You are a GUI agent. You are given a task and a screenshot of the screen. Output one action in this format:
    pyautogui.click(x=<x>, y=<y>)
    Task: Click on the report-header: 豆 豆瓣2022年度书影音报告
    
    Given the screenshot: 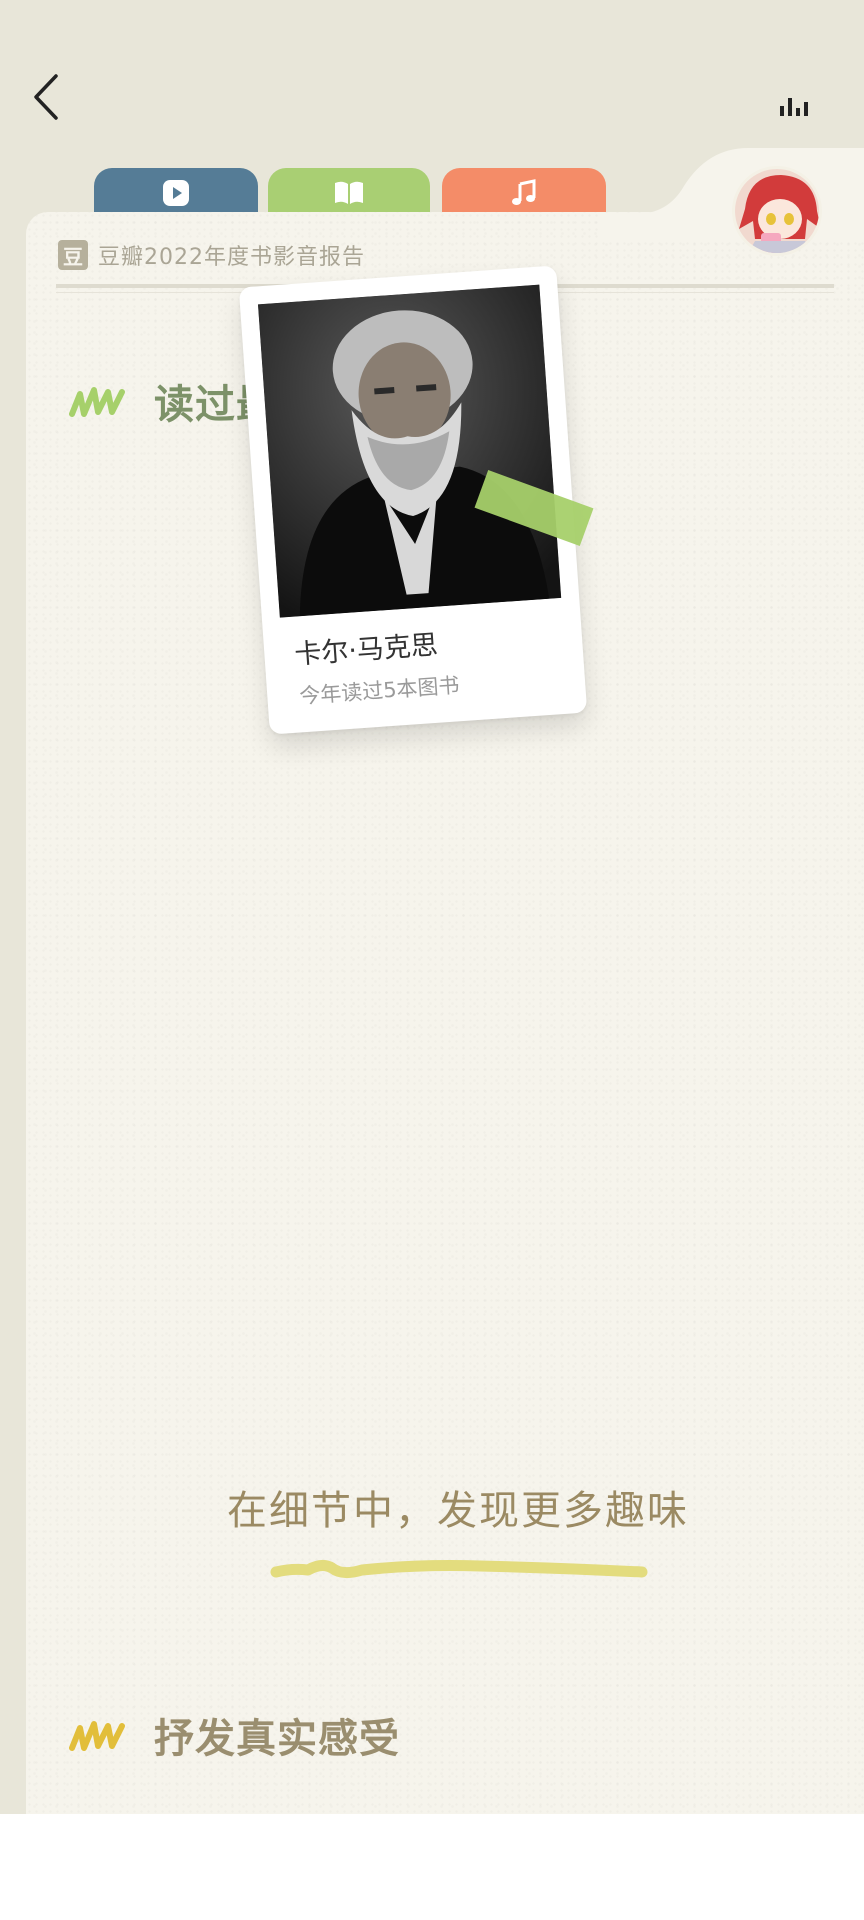 What is the action you would take?
    pyautogui.click(x=211, y=255)
    